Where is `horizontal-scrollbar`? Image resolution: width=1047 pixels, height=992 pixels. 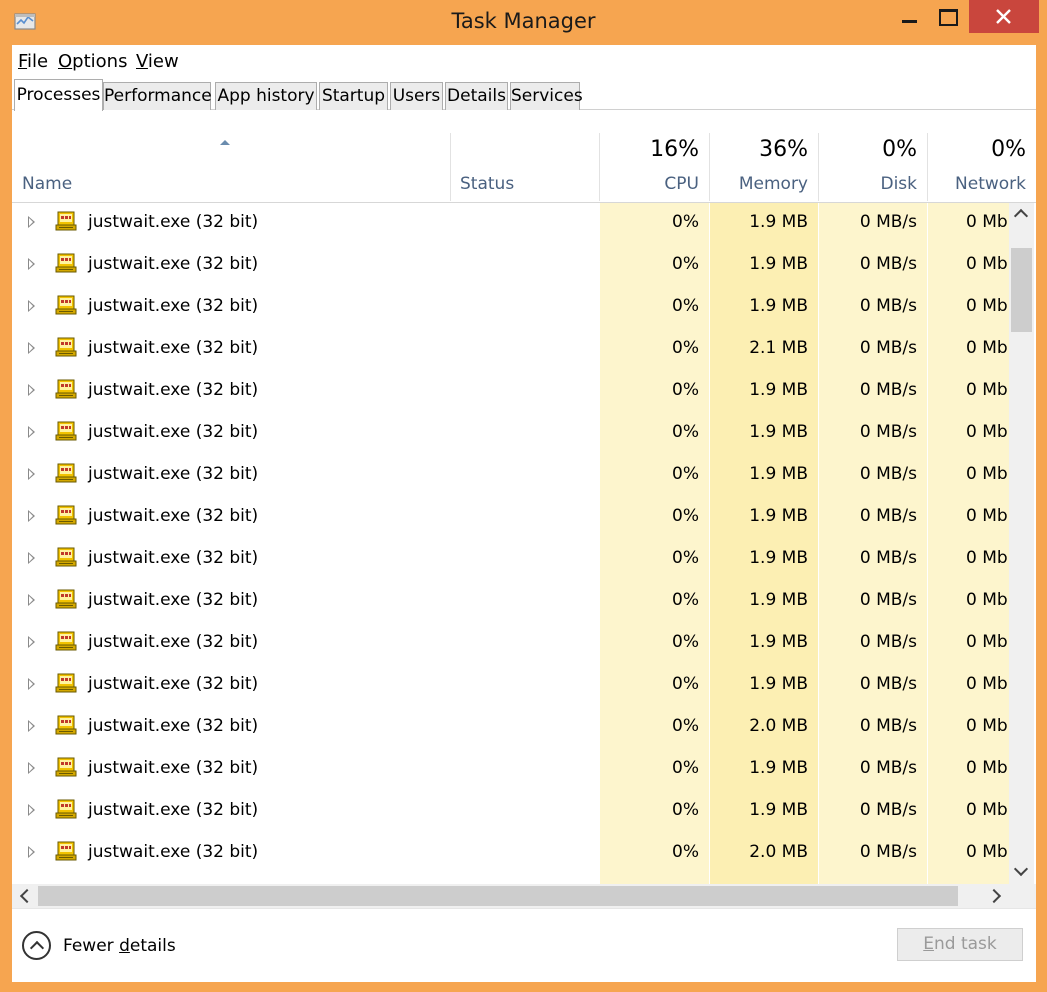 horizontal-scrollbar is located at coordinates (524, 896).